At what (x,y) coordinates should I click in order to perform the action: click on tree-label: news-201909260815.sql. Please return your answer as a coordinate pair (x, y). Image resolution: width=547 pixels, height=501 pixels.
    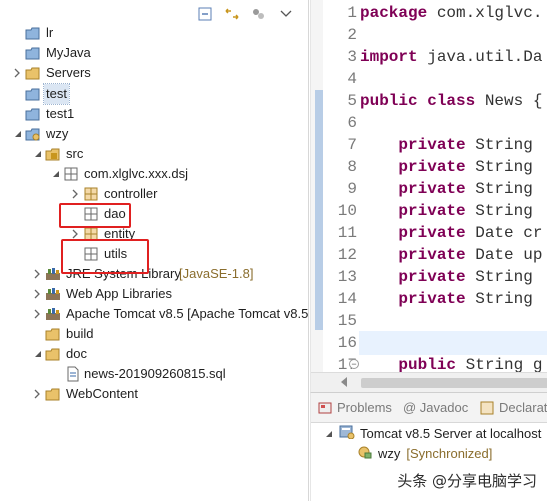
    Looking at the image, I should click on (155, 373).